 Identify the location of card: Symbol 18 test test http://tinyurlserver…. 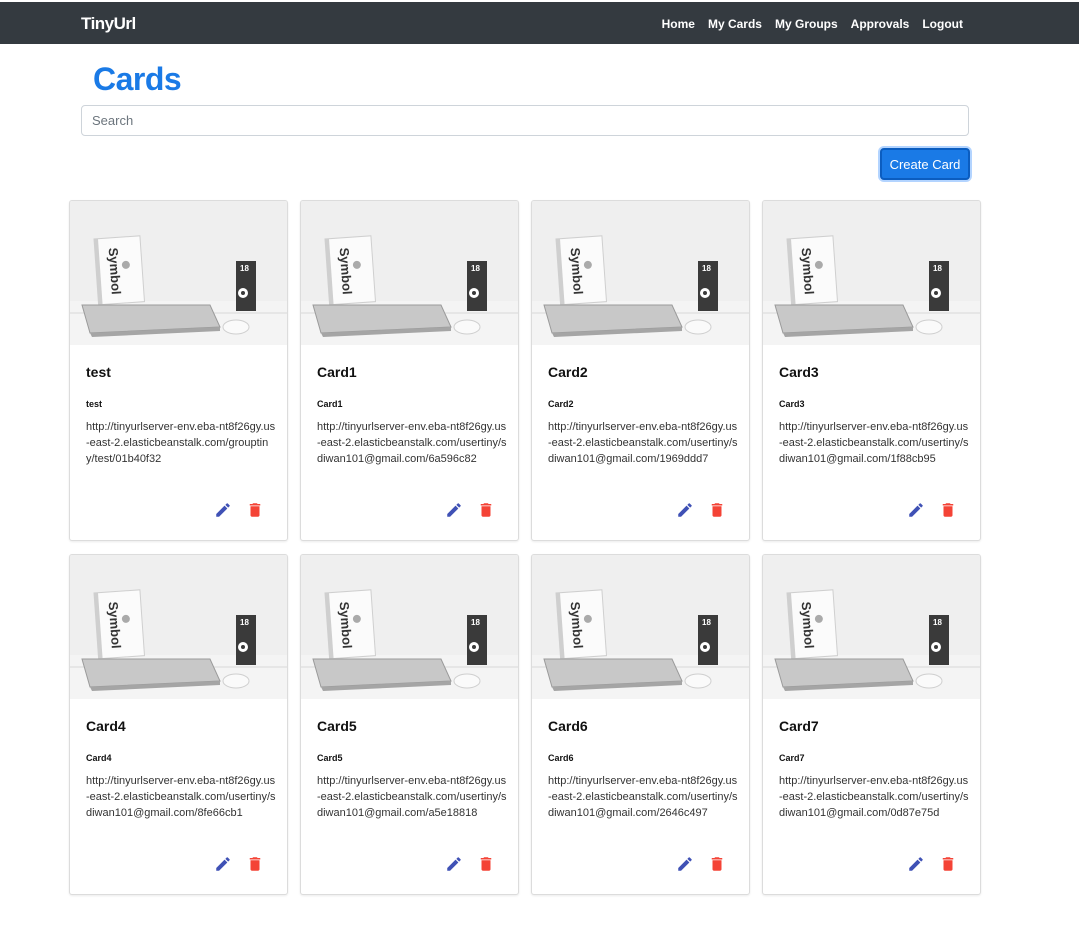
(178, 370).